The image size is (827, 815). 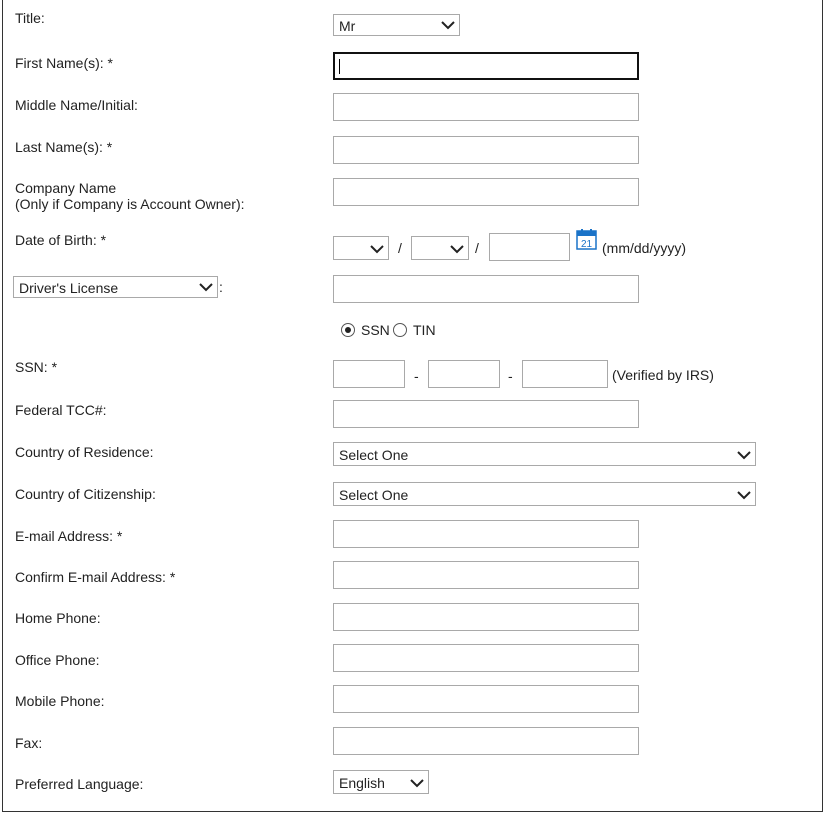 What do you see at coordinates (85, 494) in the screenshot?
I see `citizenship-label: Country of Citizenship:` at bounding box center [85, 494].